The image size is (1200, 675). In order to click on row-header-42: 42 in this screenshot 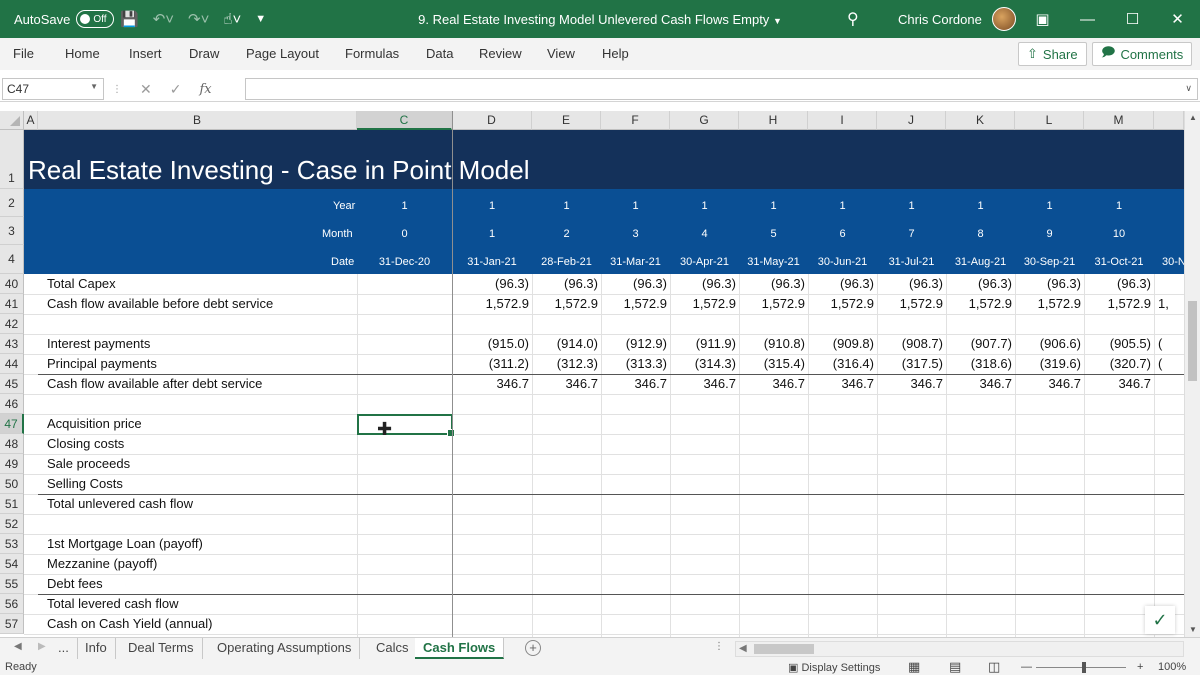, I will do `click(12, 324)`.